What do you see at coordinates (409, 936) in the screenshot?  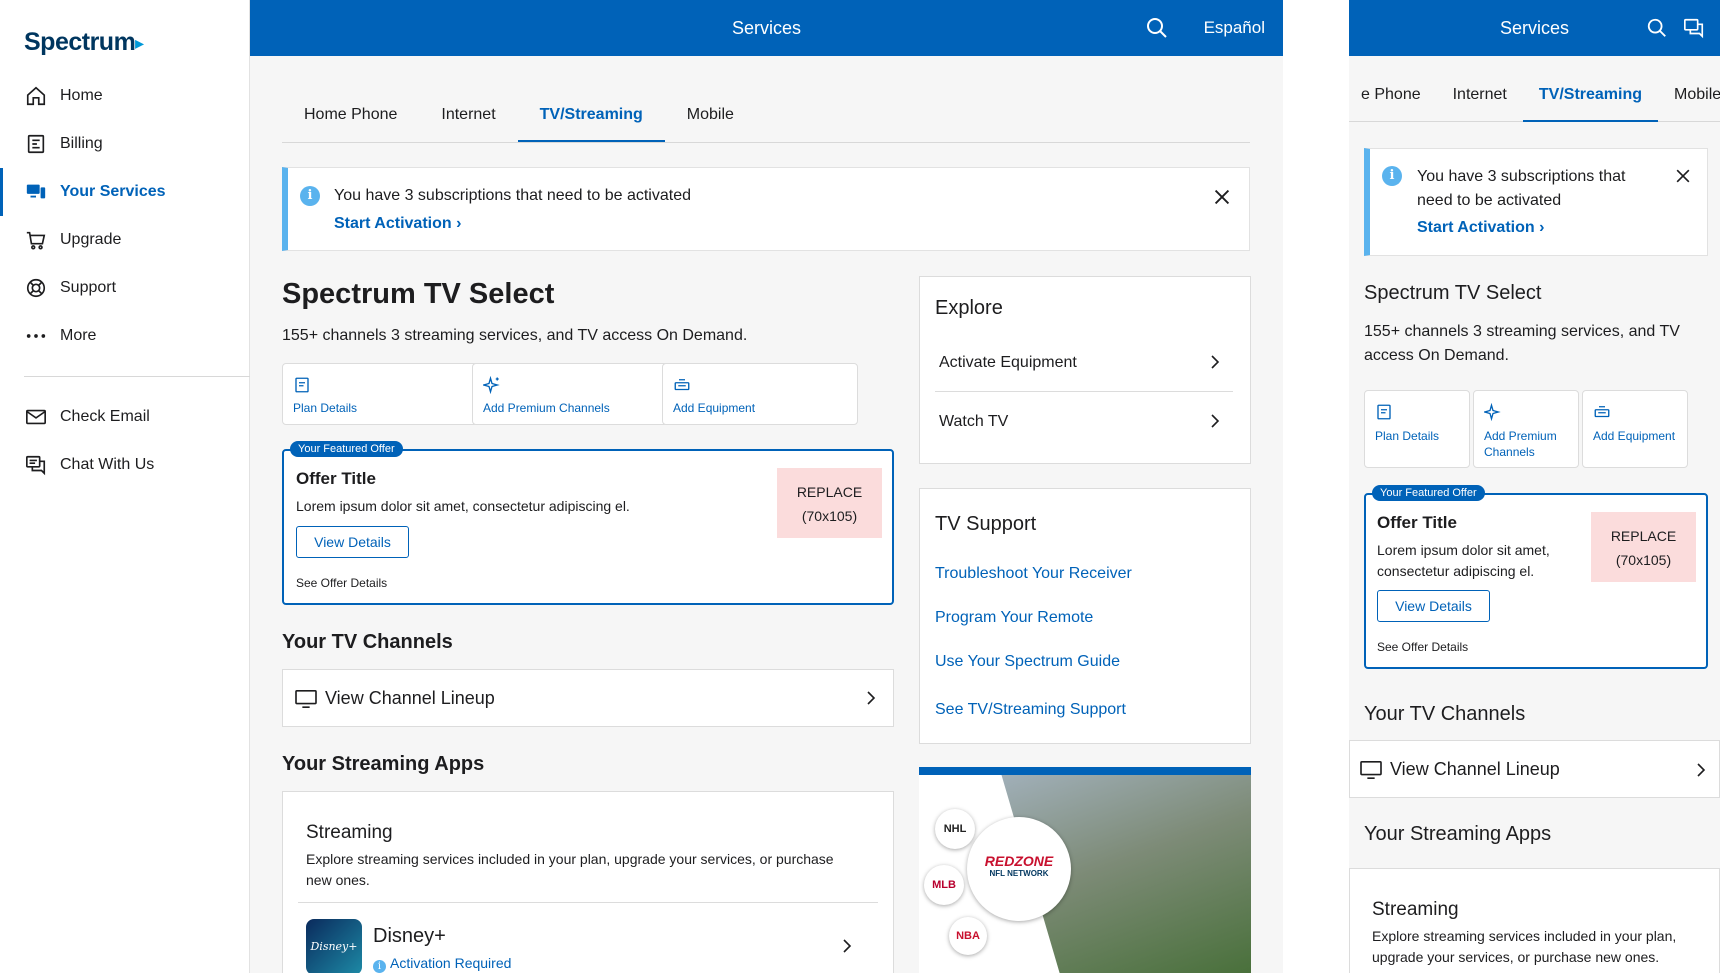 I see `app-name: Disney+` at bounding box center [409, 936].